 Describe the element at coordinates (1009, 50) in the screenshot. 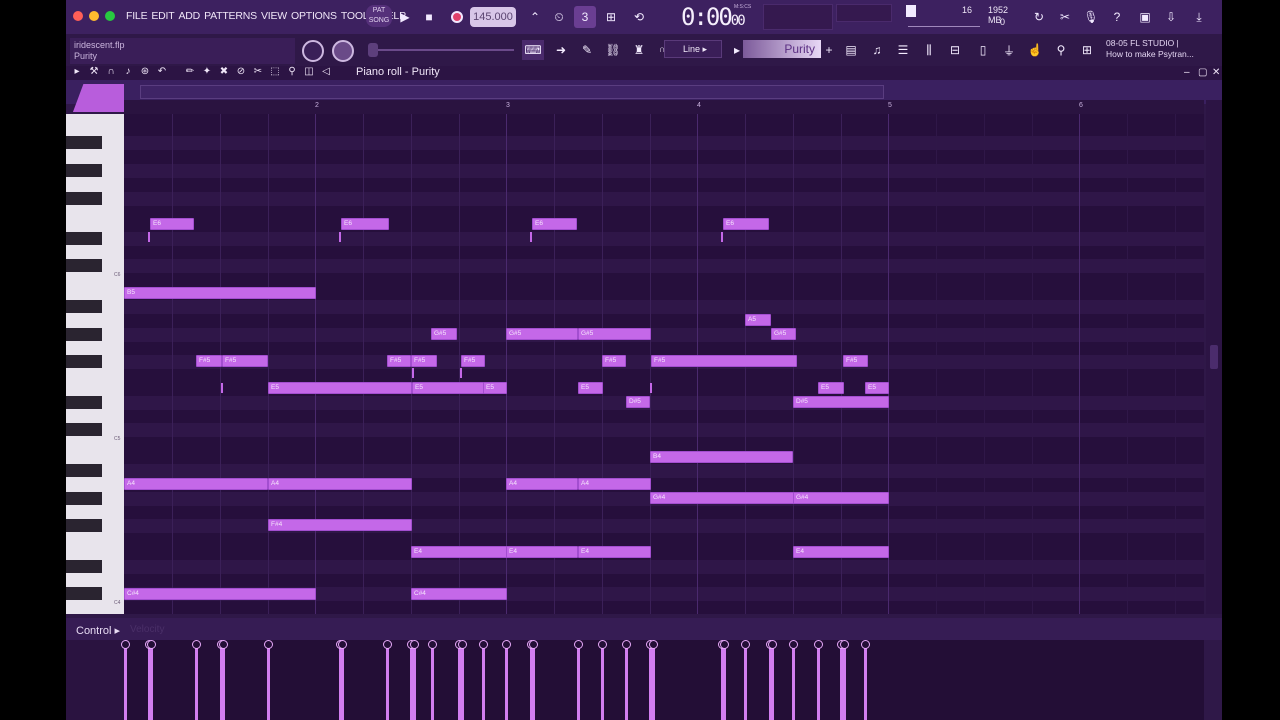

I see `plugin-icon: ⏚` at that location.